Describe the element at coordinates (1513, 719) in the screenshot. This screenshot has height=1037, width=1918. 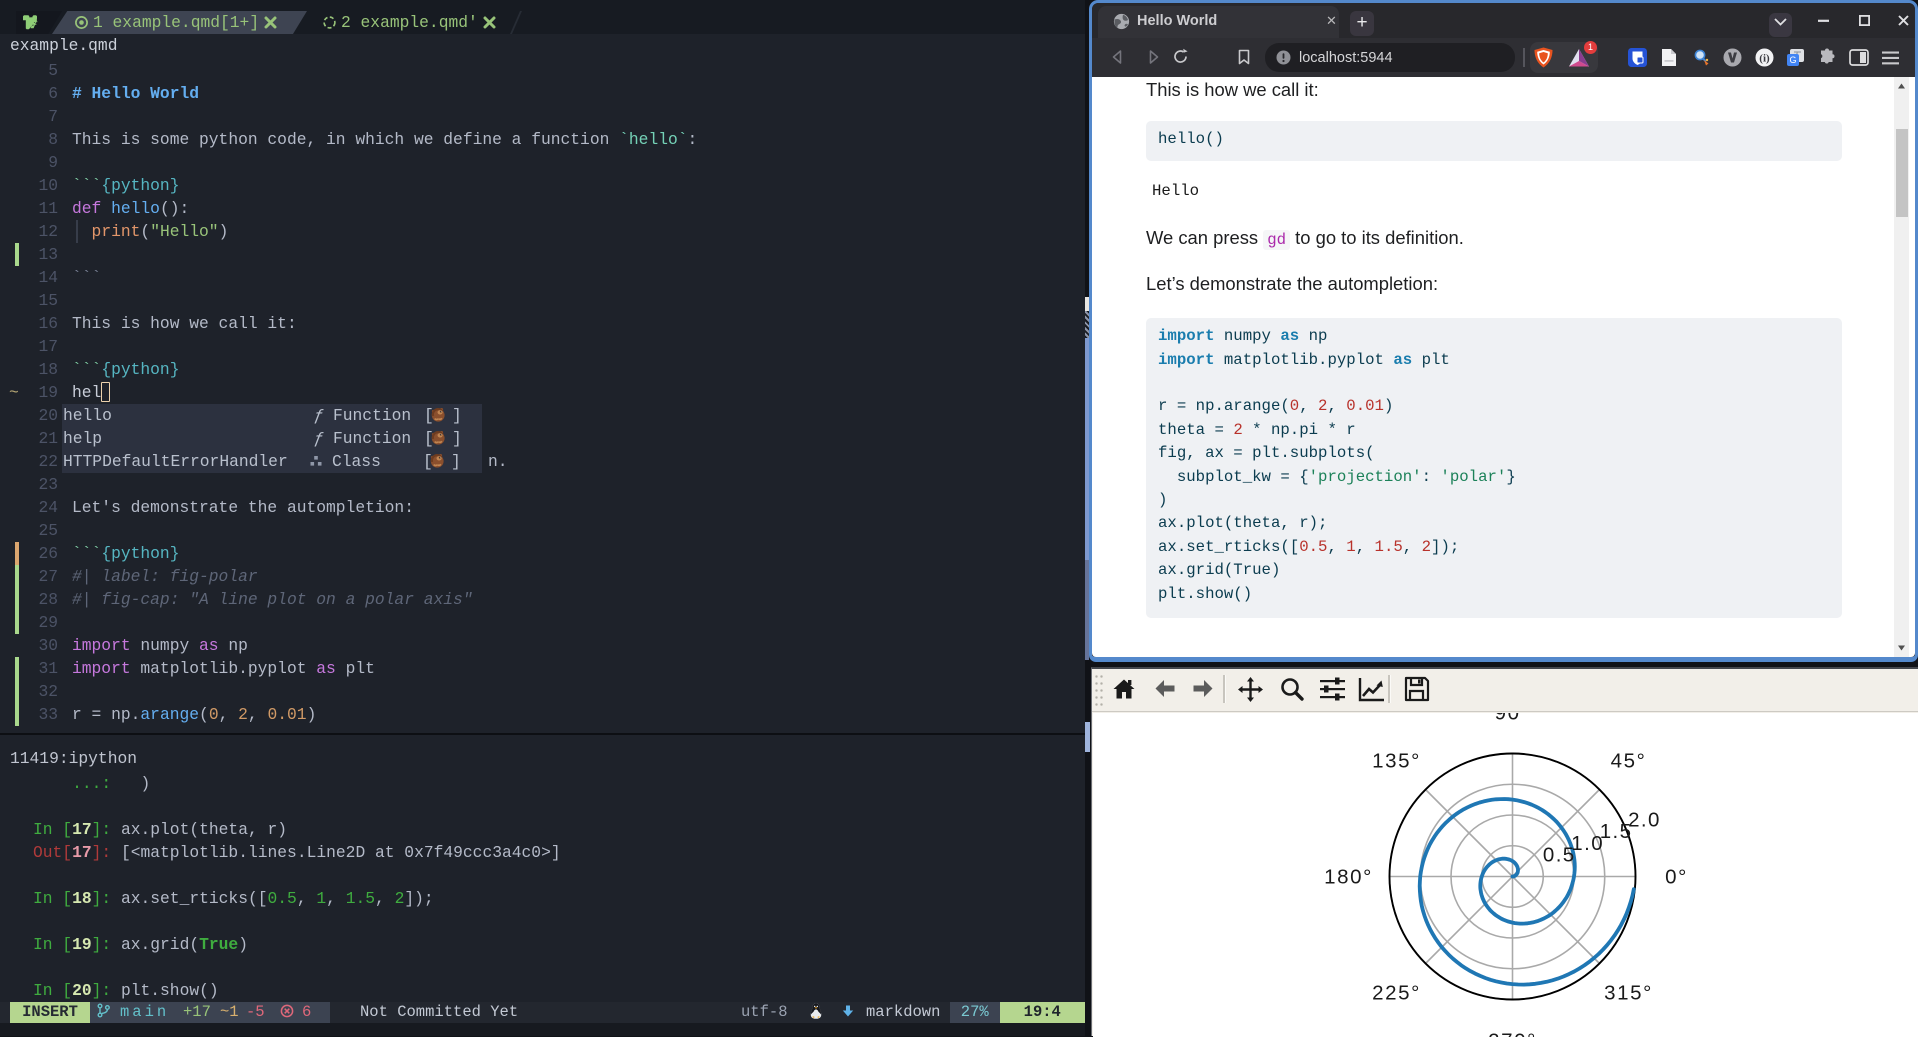
I see `svg-text: 90°` at that location.